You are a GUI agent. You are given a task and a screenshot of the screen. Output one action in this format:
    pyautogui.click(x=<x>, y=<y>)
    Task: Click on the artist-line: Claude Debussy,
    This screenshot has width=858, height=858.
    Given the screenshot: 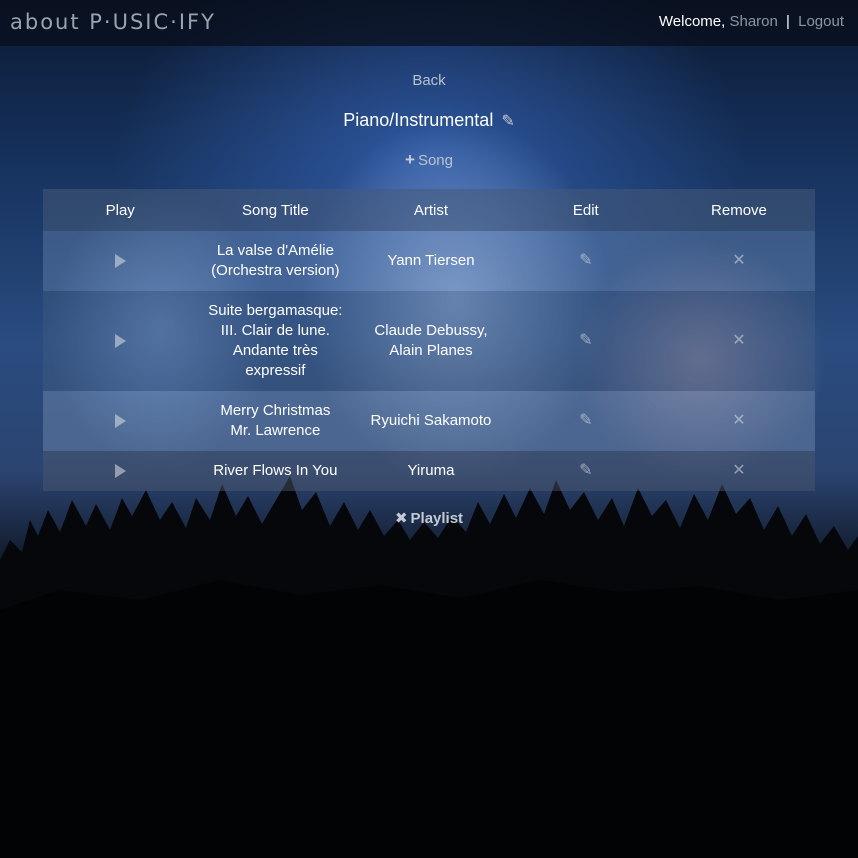 What is the action you would take?
    pyautogui.click(x=431, y=330)
    